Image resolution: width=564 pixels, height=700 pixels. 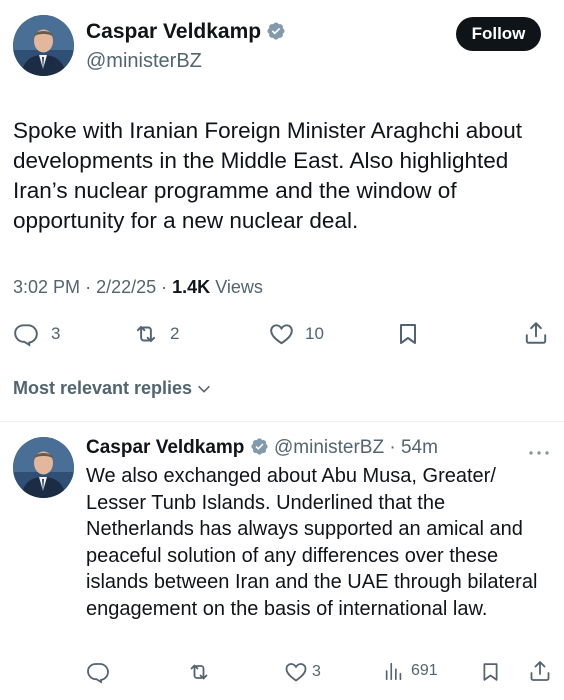 I want to click on tweet-date: 2/22/25, so click(x=126, y=287).